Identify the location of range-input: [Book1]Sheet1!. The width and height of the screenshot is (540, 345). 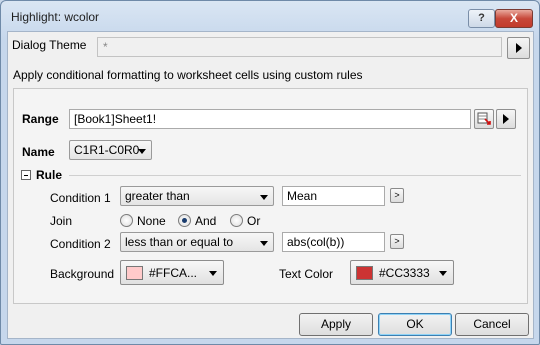
(270, 119).